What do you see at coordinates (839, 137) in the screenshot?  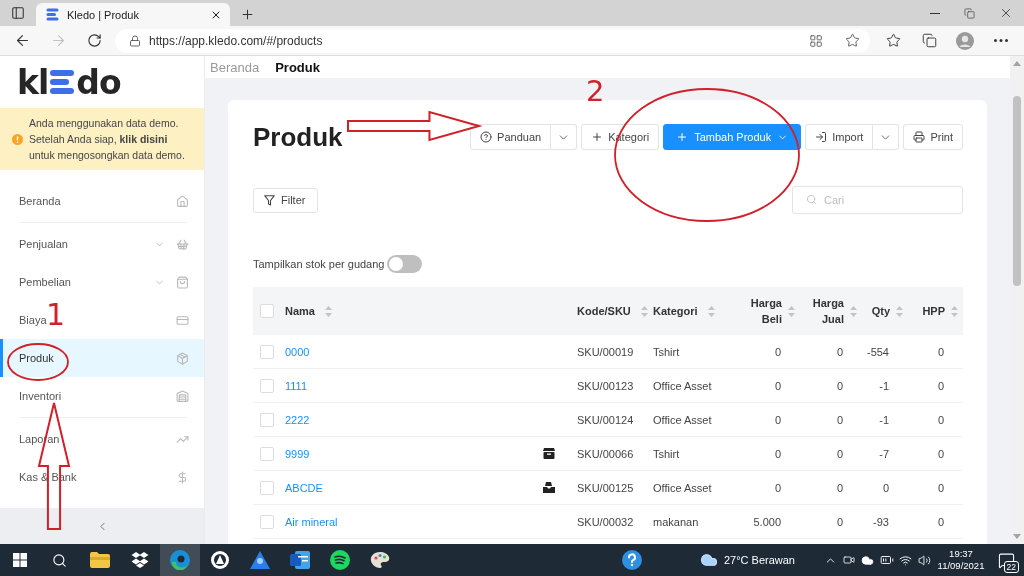 I see `import-button: Import` at bounding box center [839, 137].